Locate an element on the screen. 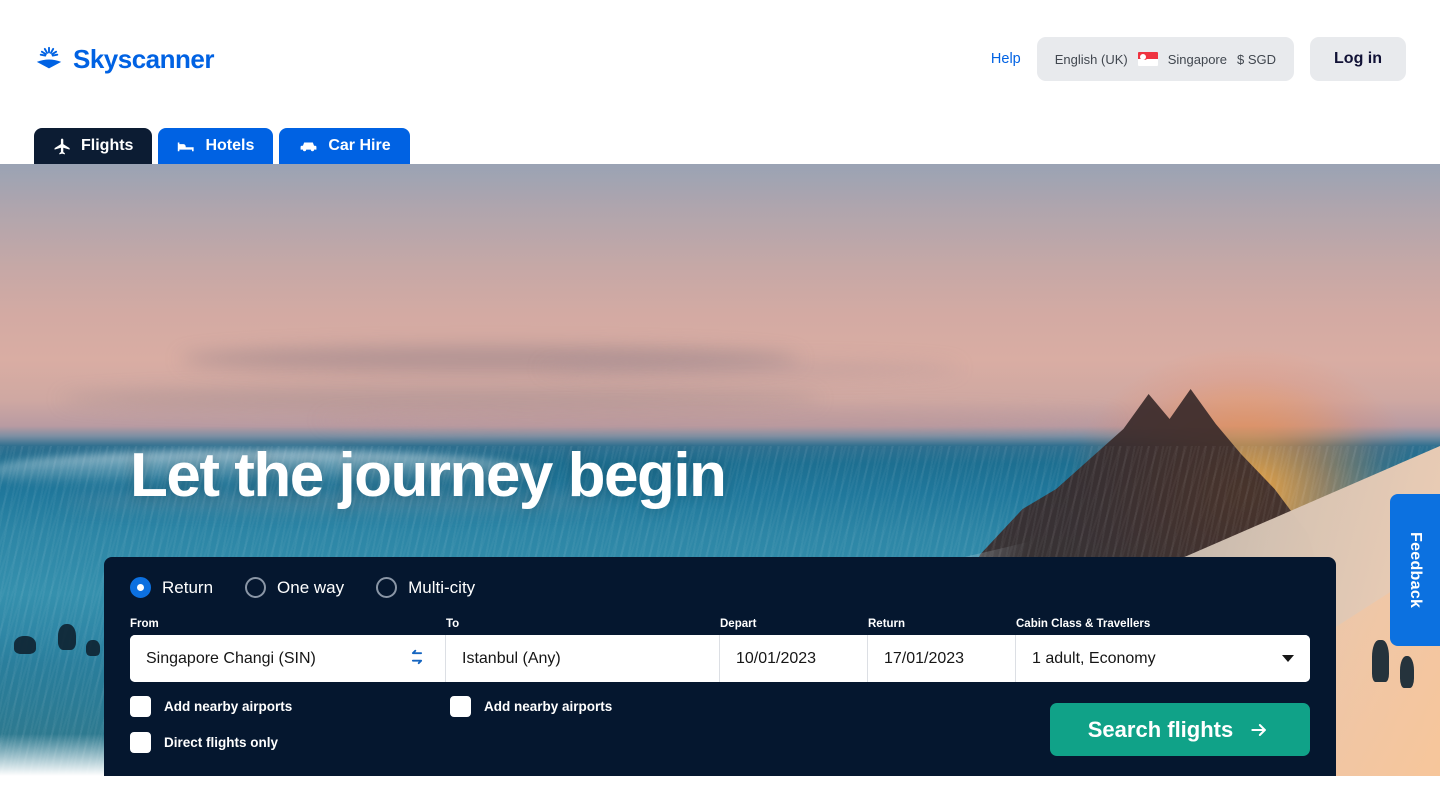  tab-hotels-label: Hotels is located at coordinates (230, 145).